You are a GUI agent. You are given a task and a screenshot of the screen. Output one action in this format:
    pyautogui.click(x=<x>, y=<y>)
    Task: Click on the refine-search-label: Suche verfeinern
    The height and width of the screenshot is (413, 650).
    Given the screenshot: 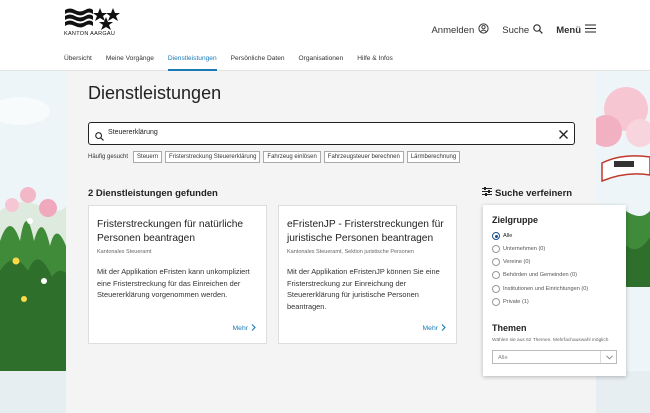 What is the action you would take?
    pyautogui.click(x=534, y=193)
    